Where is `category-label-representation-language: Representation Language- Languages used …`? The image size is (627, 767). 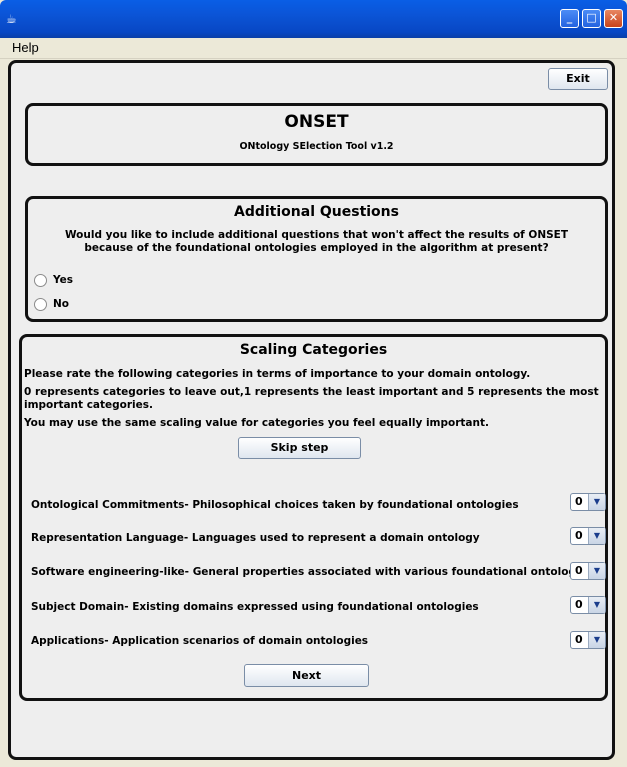 category-label-representation-language: Representation Language- Languages used … is located at coordinates (255, 538).